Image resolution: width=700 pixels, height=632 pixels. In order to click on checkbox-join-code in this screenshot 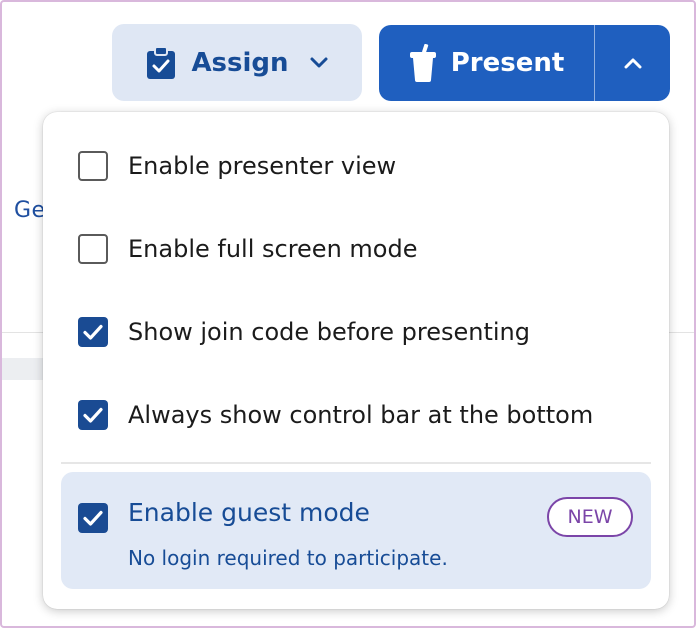, I will do `click(93, 332)`.